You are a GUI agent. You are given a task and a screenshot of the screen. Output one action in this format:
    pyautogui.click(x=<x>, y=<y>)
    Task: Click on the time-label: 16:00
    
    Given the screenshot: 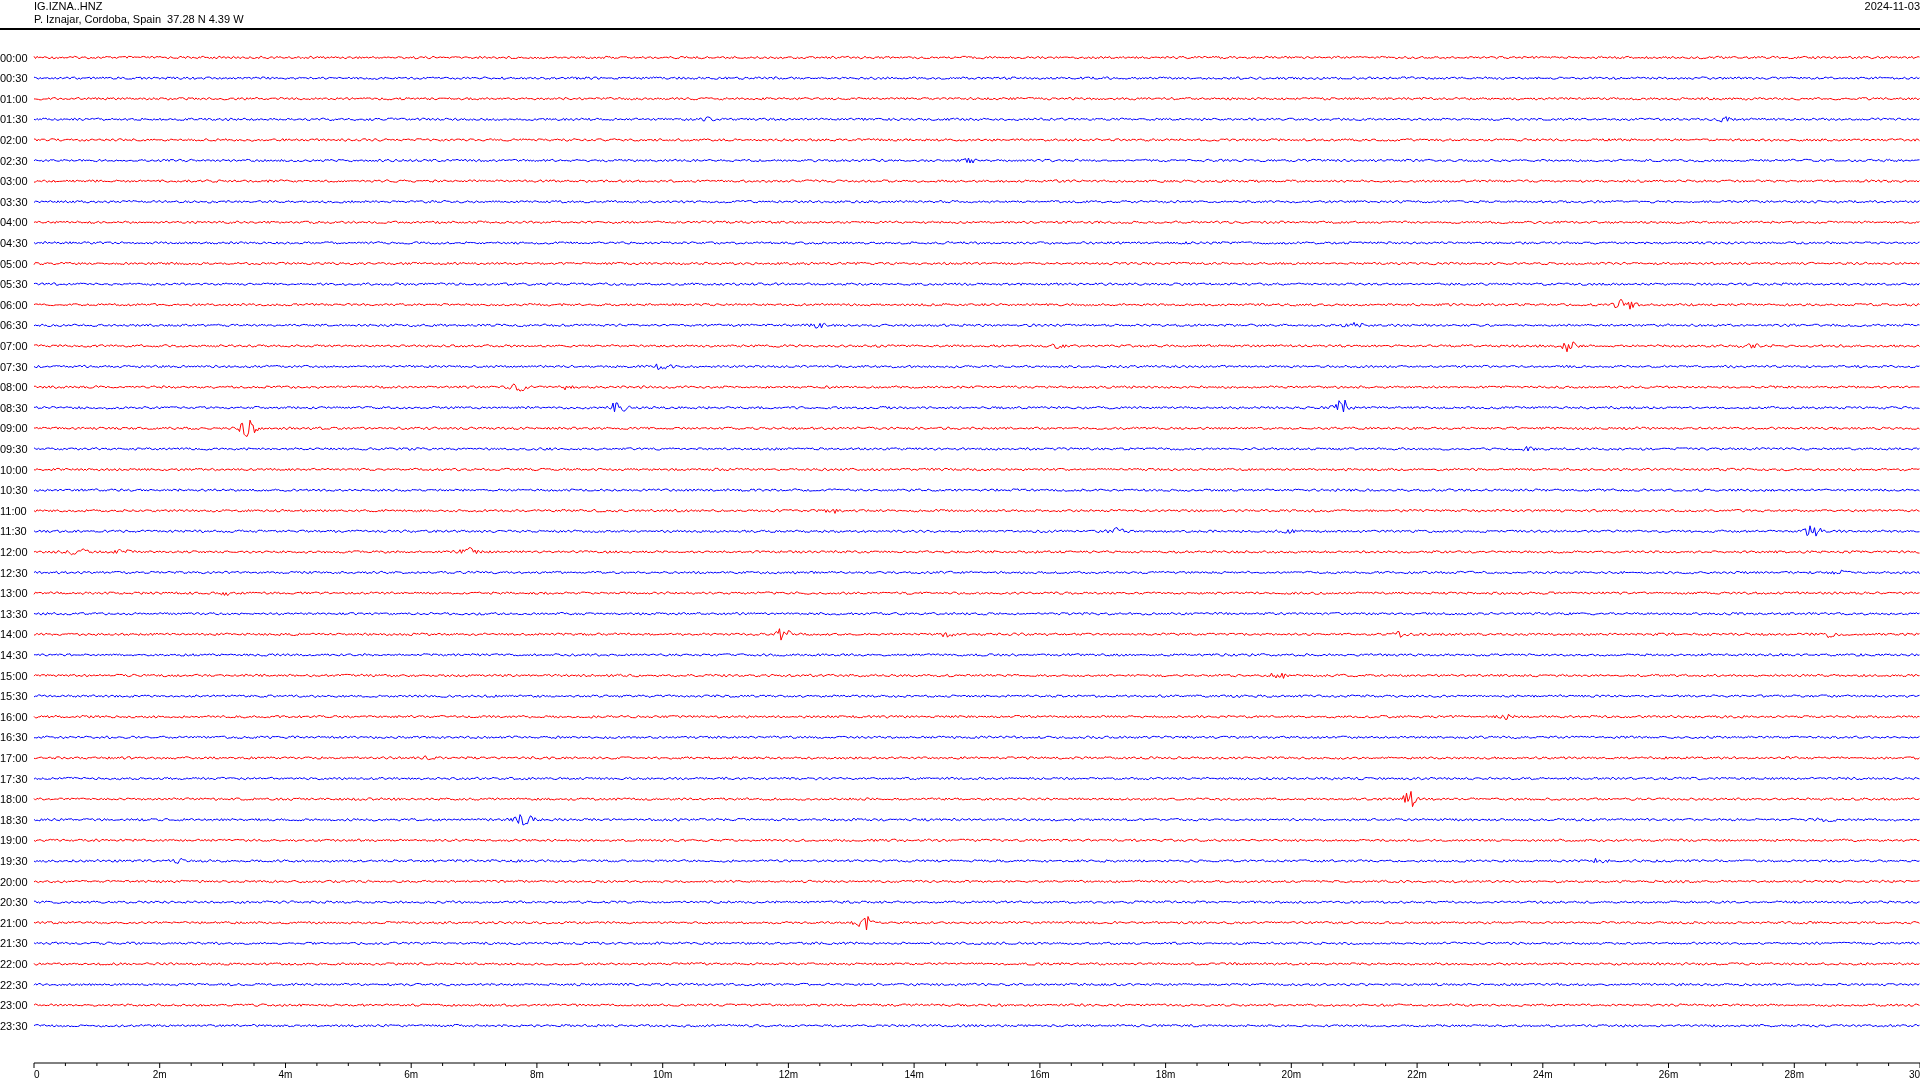 What is the action you would take?
    pyautogui.click(x=14, y=716)
    